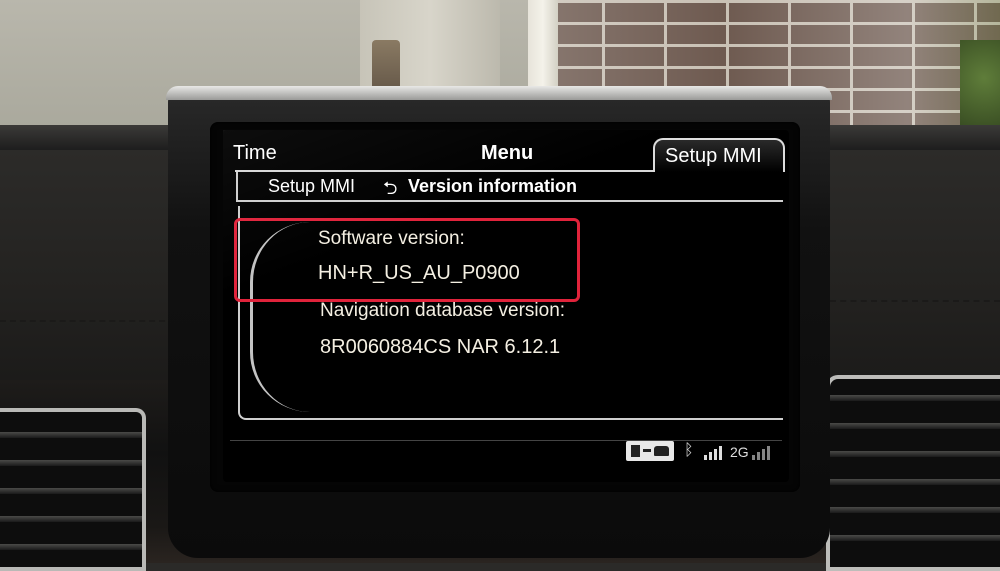 This screenshot has height=571, width=1000. What do you see at coordinates (493, 186) in the screenshot?
I see `page-title: Version information` at bounding box center [493, 186].